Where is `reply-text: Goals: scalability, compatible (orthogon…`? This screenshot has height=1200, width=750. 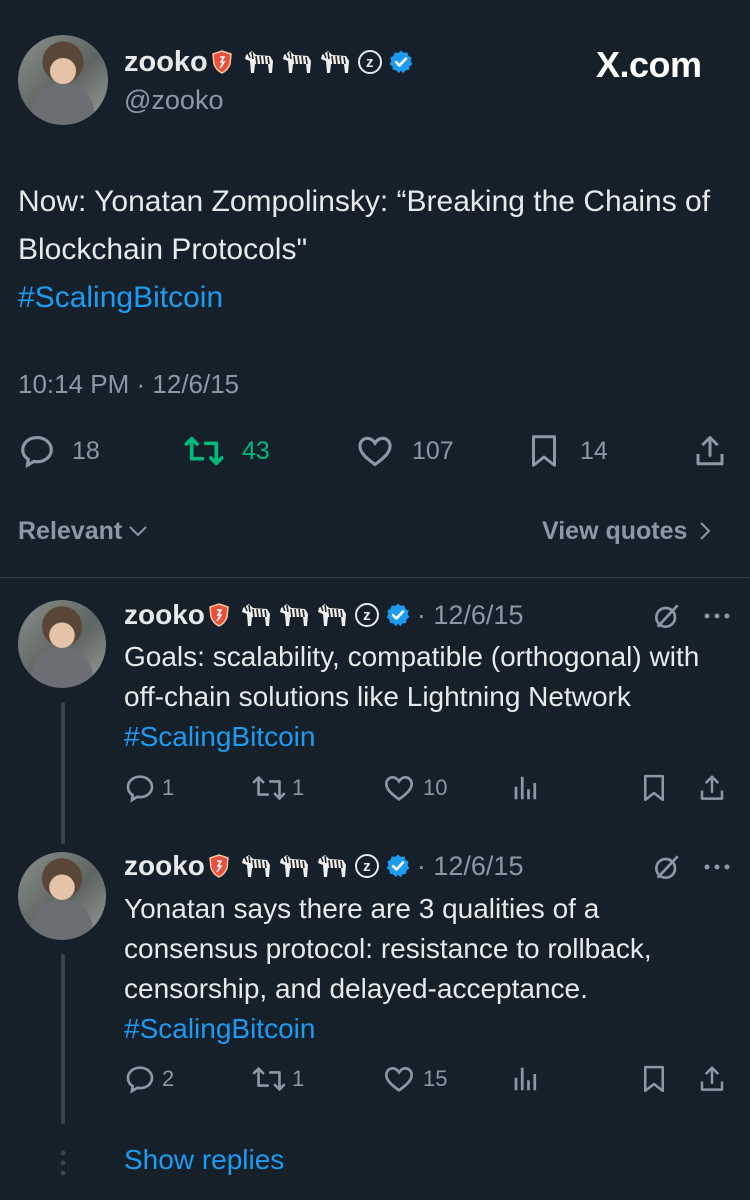 reply-text: Goals: scalability, compatible (orthogon… is located at coordinates (429, 697).